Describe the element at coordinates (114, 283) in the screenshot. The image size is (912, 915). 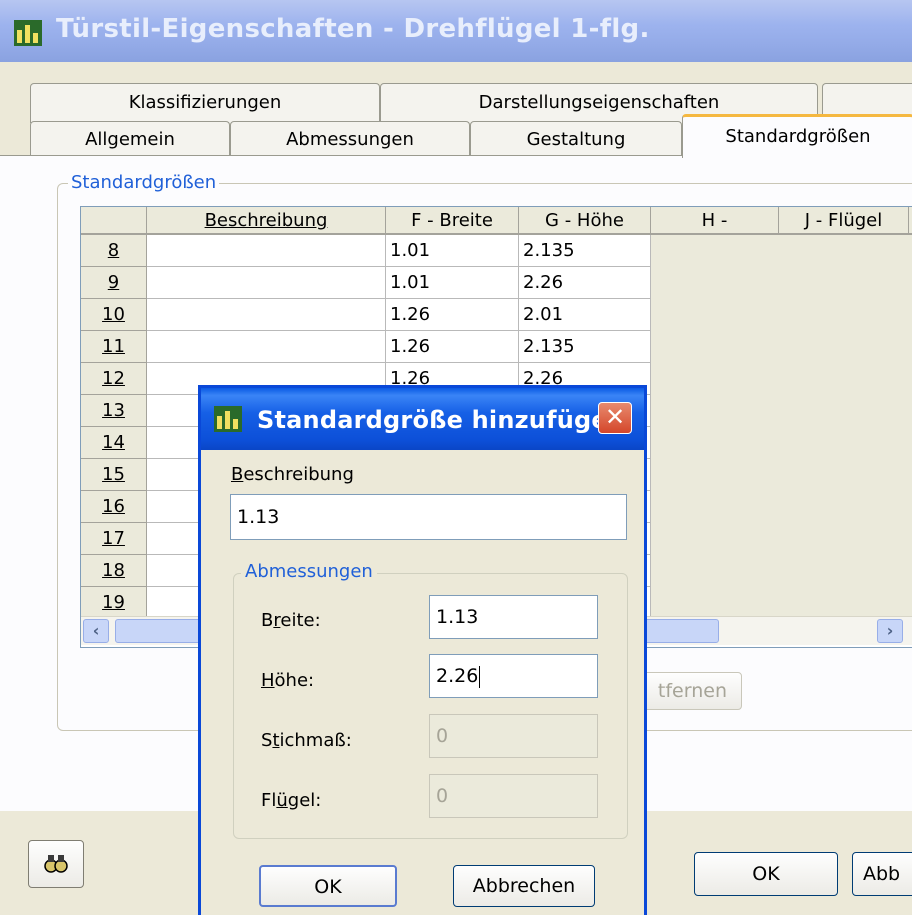
I see `row-header: 9` at that location.